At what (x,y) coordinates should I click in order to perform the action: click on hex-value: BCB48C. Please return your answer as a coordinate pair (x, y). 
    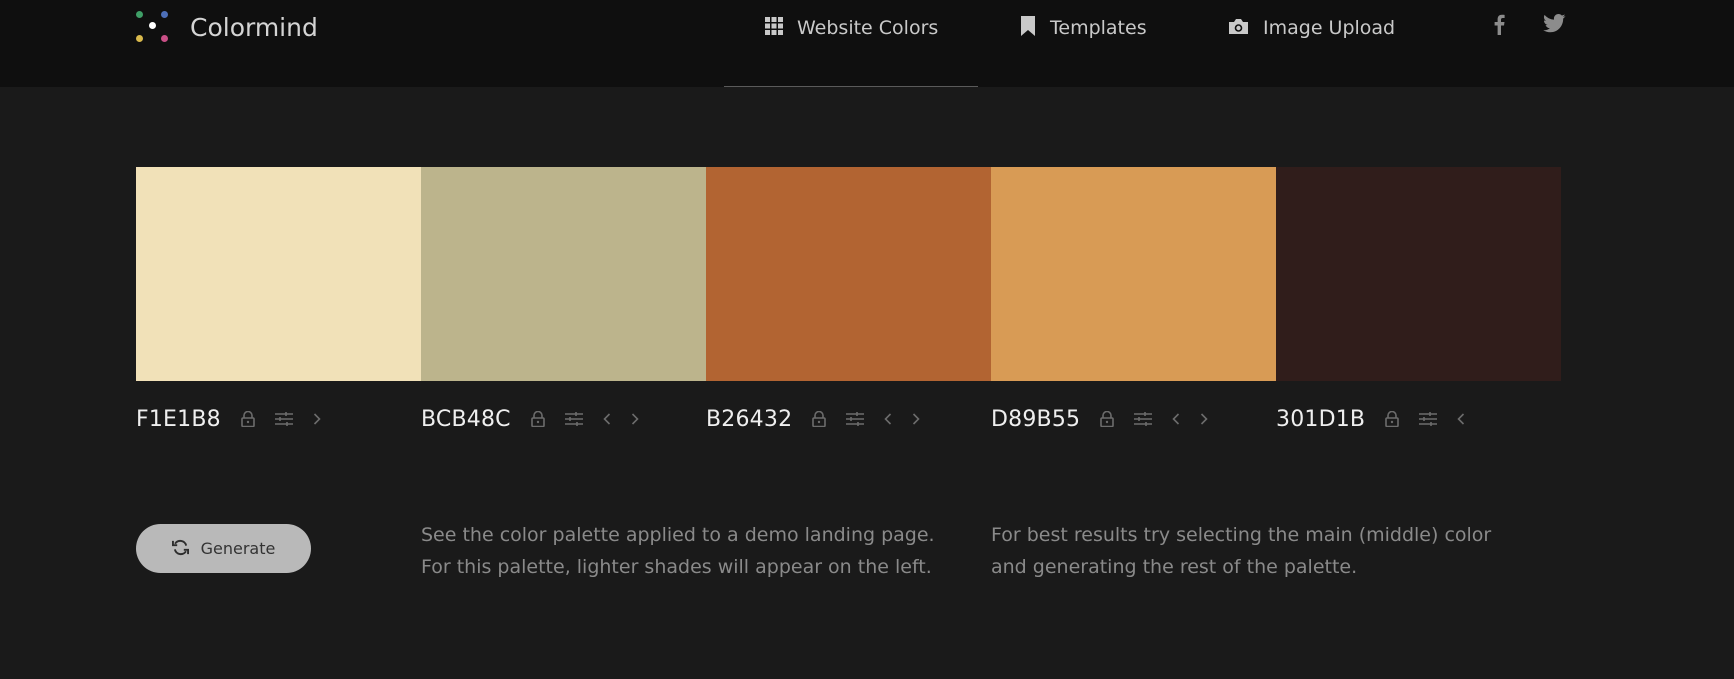
    Looking at the image, I should click on (466, 419).